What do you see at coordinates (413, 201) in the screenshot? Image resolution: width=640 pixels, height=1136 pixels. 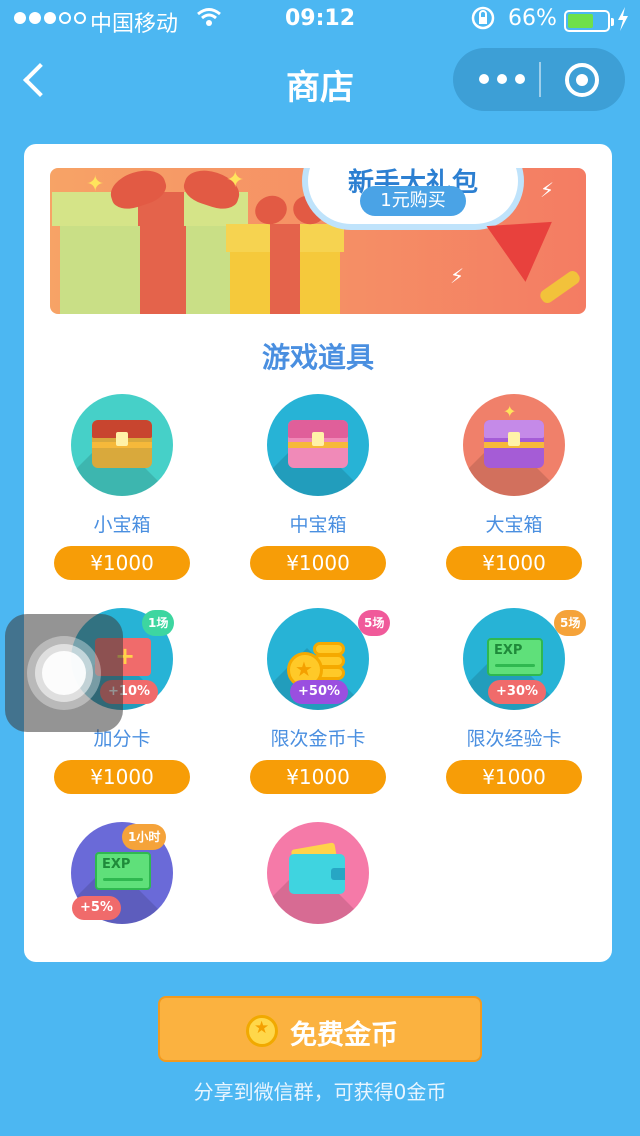 I see `buy-starter-pack-button: 1元购买` at bounding box center [413, 201].